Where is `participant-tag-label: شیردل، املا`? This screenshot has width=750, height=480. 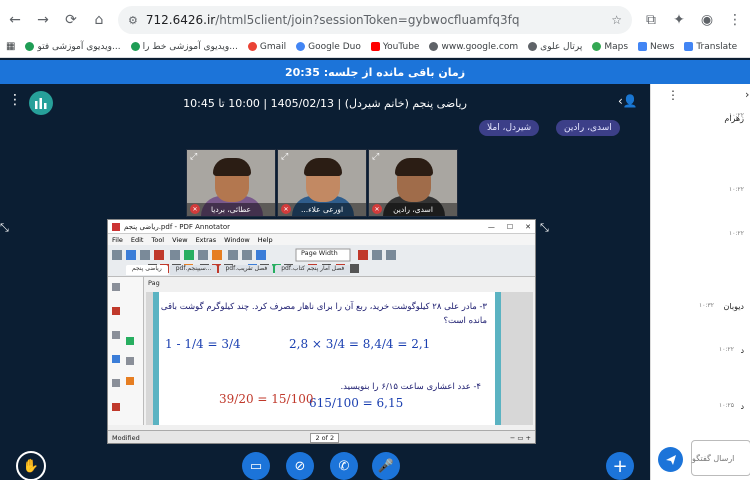
participant-tag-label: شیردل، املا is located at coordinates (509, 128).